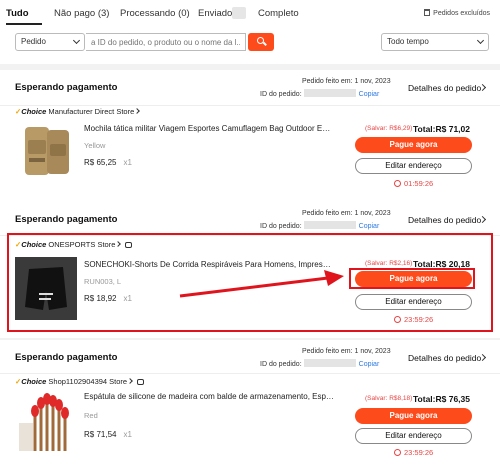 The image size is (500, 472). Describe the element at coordinates (24, 24) in the screenshot. I see `active-tab-indicator` at that location.